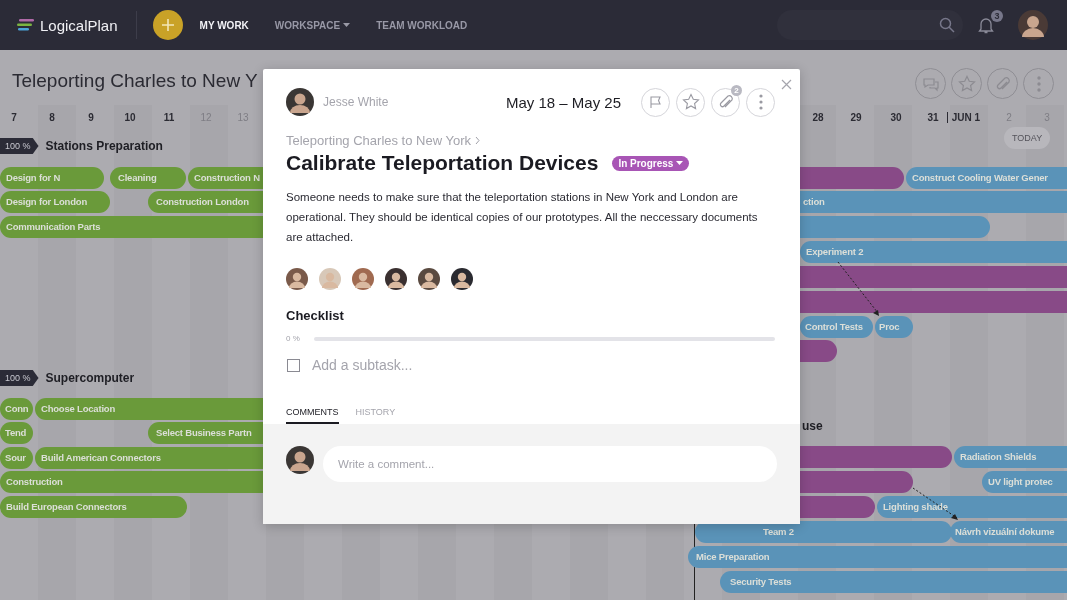 This screenshot has height=600, width=1067. I want to click on task-bar: Design for London, so click(55, 202).